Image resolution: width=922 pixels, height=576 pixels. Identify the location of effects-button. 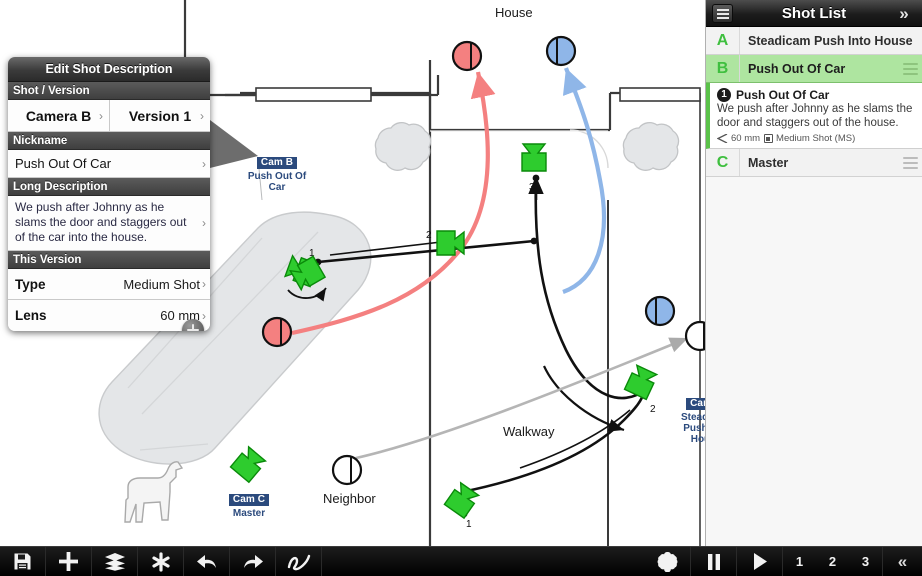
(161, 561).